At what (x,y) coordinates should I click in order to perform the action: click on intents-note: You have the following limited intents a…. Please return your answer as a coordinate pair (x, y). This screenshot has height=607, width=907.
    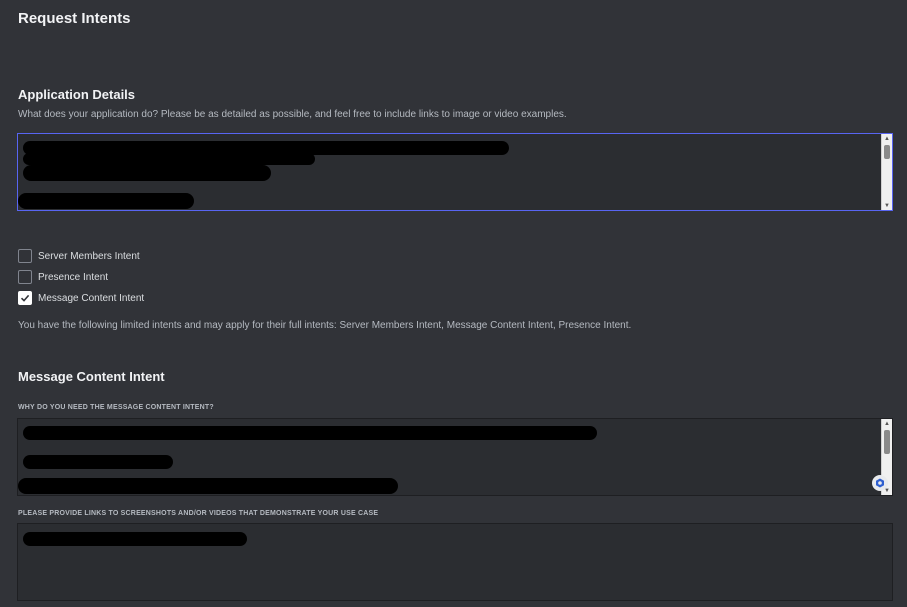
    Looking at the image, I should click on (325, 325).